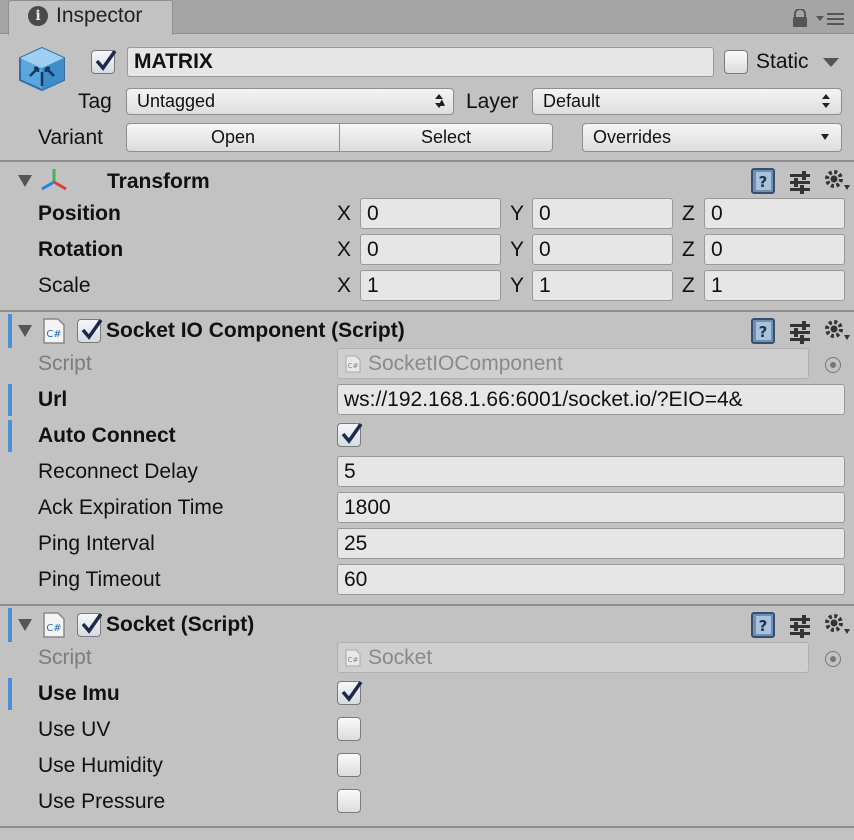 This screenshot has width=854, height=840. I want to click on static-checkbox, so click(736, 62).